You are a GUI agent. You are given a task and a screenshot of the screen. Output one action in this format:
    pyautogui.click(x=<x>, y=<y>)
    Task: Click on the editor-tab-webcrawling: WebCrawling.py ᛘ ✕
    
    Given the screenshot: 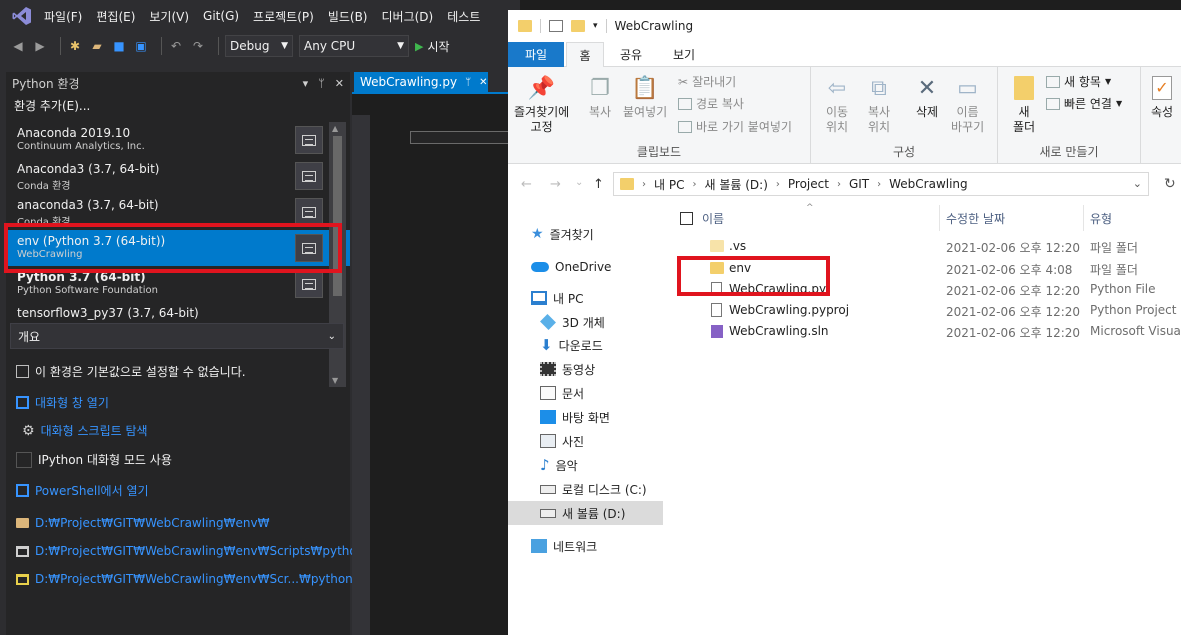 What is the action you would take?
    pyautogui.click(x=421, y=82)
    